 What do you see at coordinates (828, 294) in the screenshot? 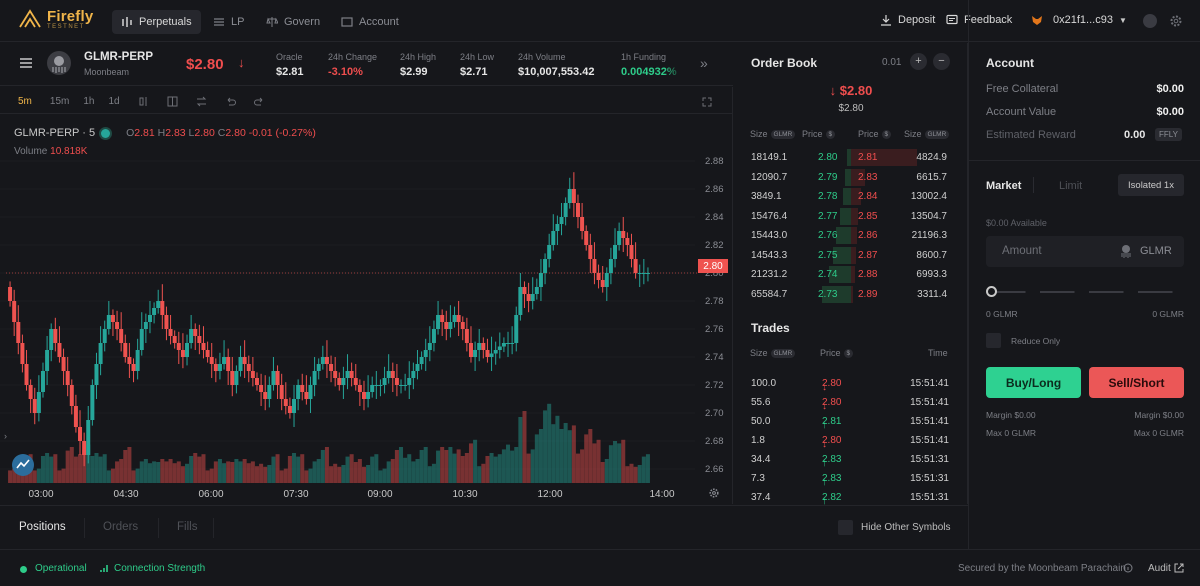
I see `bid-price: 2.73` at bounding box center [828, 294].